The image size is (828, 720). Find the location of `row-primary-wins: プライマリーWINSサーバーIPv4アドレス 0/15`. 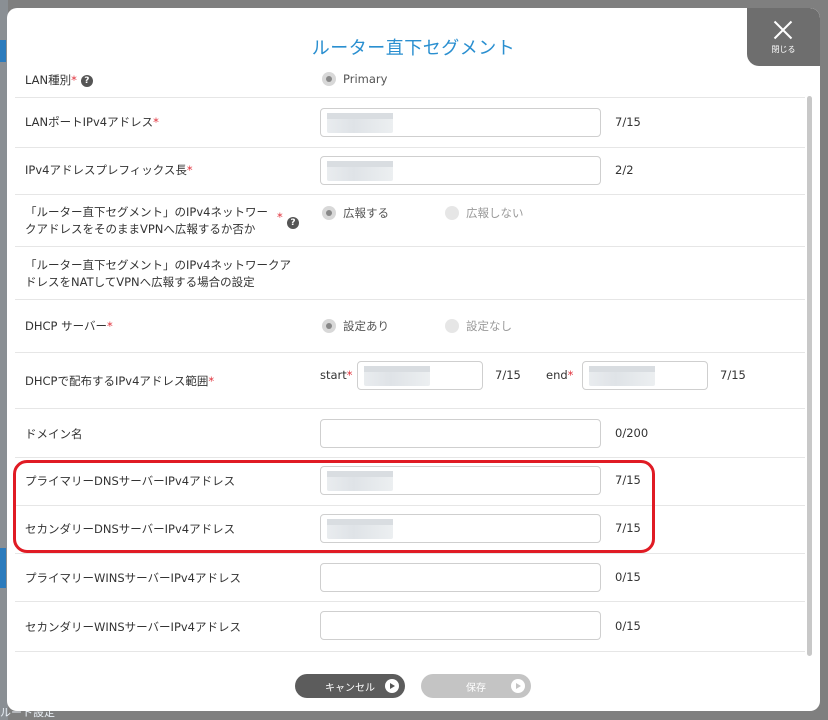

row-primary-wins: プライマリーWINSサーバーIPv4アドレス 0/15 is located at coordinates (410, 578).